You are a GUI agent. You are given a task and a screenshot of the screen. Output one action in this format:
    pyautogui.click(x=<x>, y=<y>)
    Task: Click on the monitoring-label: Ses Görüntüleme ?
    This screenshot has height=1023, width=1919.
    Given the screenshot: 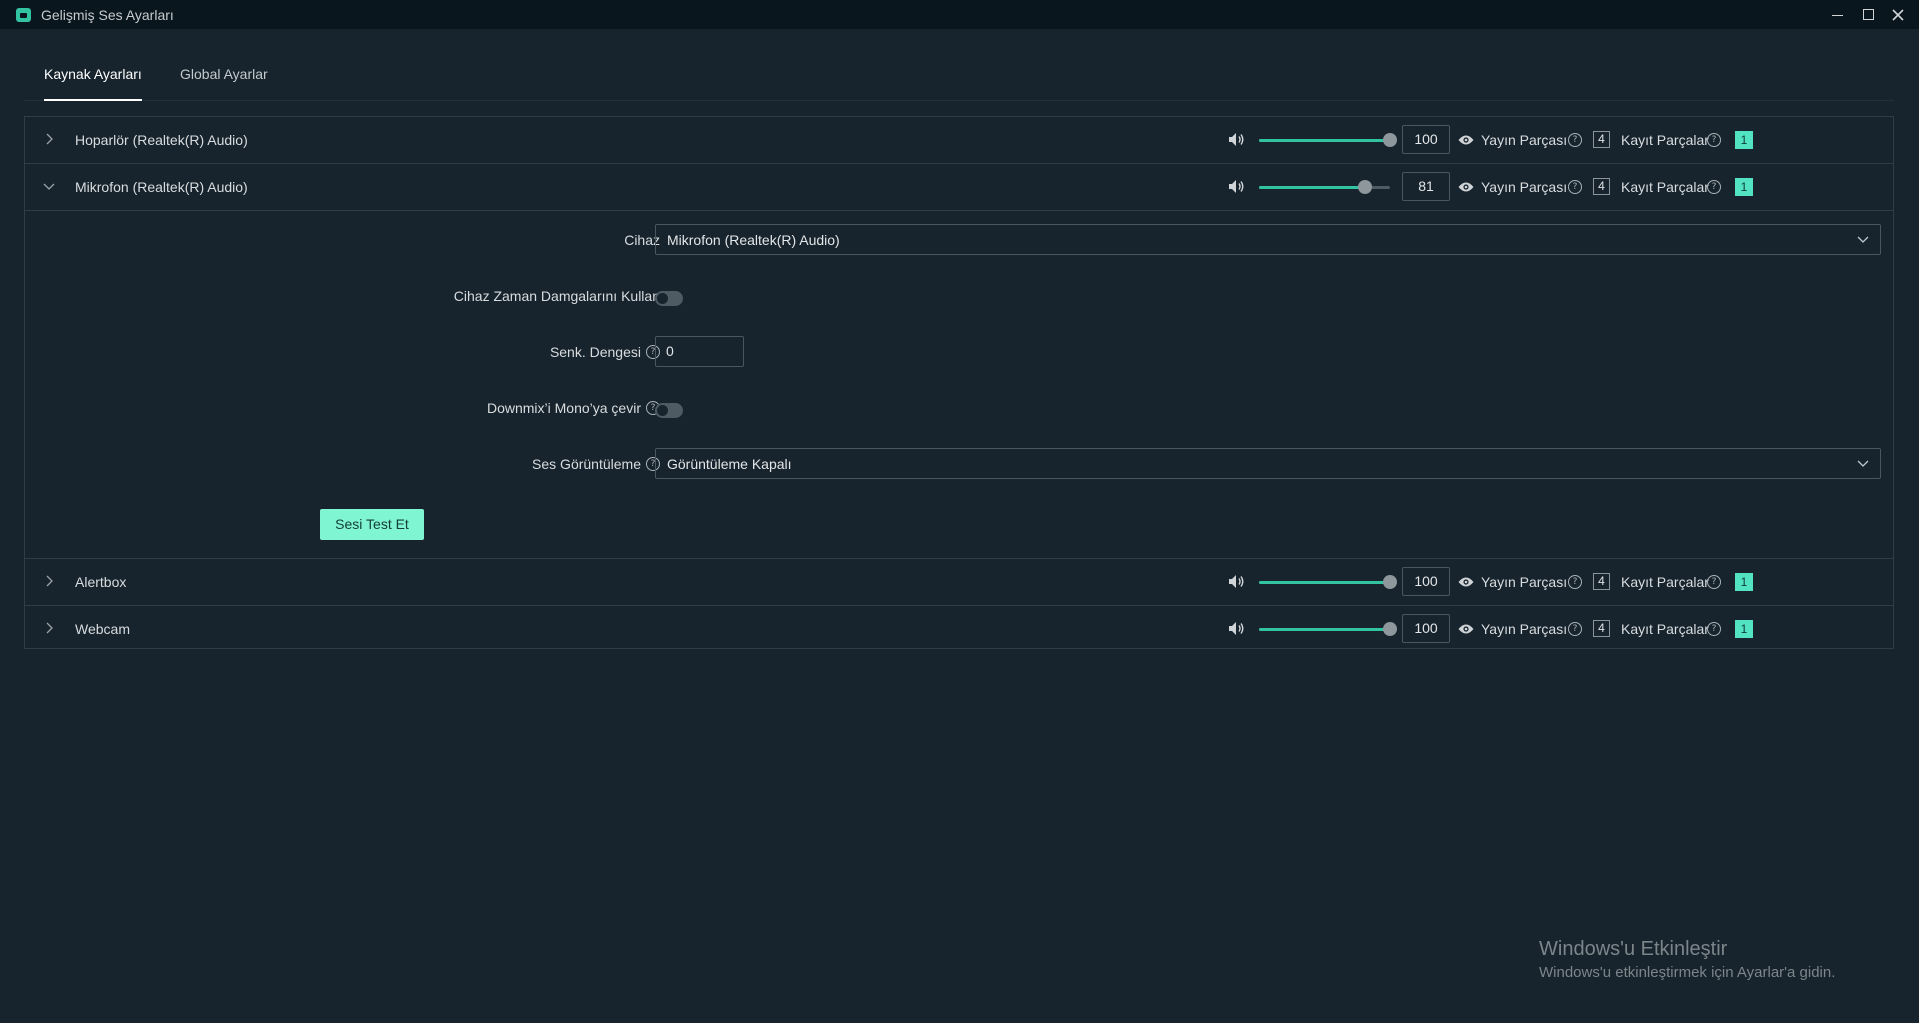 What is the action you would take?
    pyautogui.click(x=596, y=464)
    